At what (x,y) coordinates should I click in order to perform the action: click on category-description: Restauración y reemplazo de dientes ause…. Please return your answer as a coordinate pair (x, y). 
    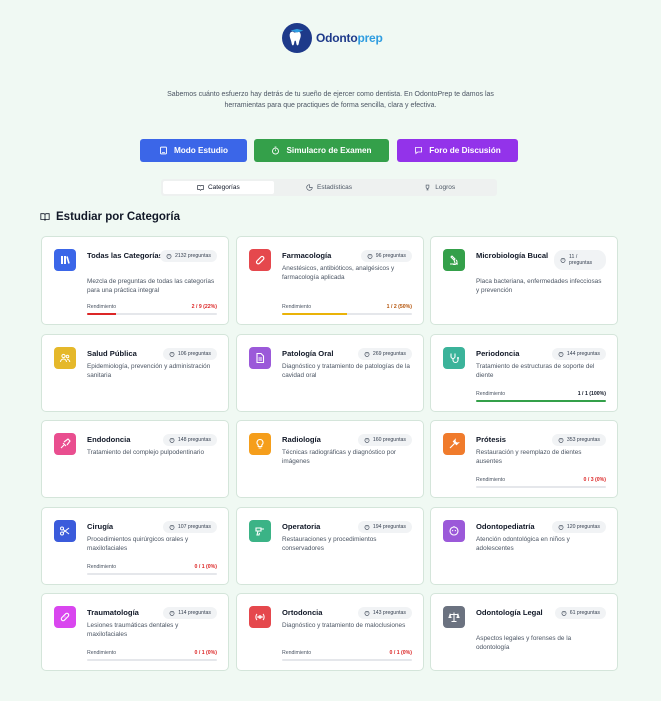
    Looking at the image, I should click on (529, 457).